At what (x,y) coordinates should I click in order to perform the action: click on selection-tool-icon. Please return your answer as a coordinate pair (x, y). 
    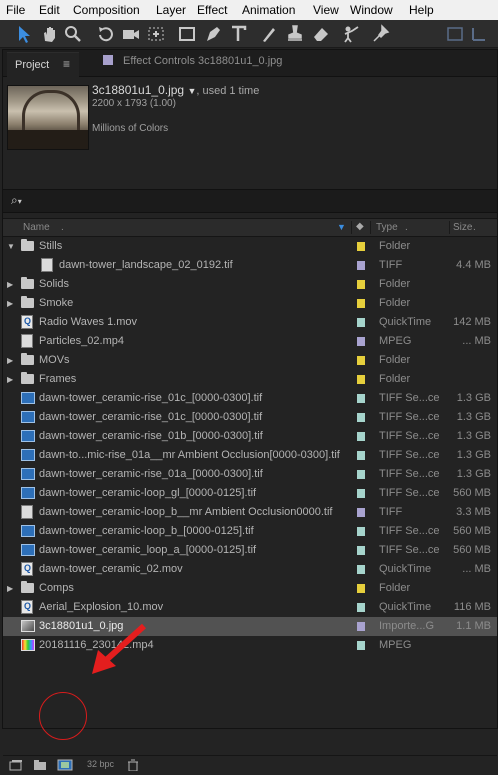
    Looking at the image, I should click on (23, 34).